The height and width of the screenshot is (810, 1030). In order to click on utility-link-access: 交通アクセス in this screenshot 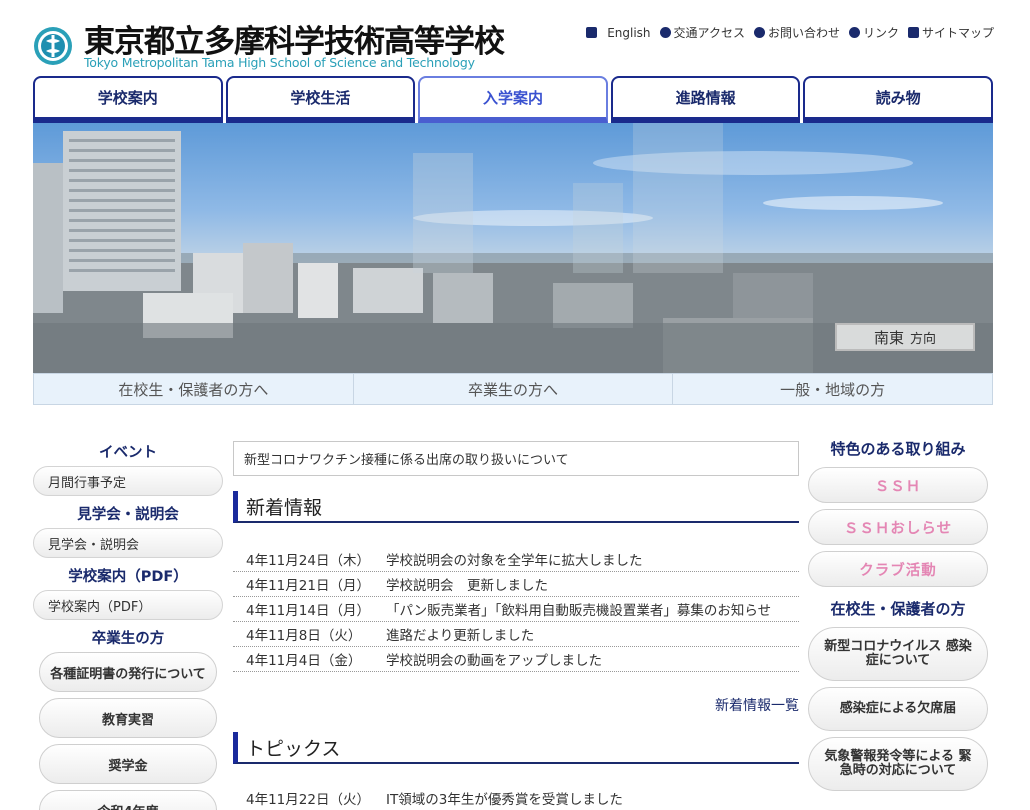, I will do `click(702, 32)`.